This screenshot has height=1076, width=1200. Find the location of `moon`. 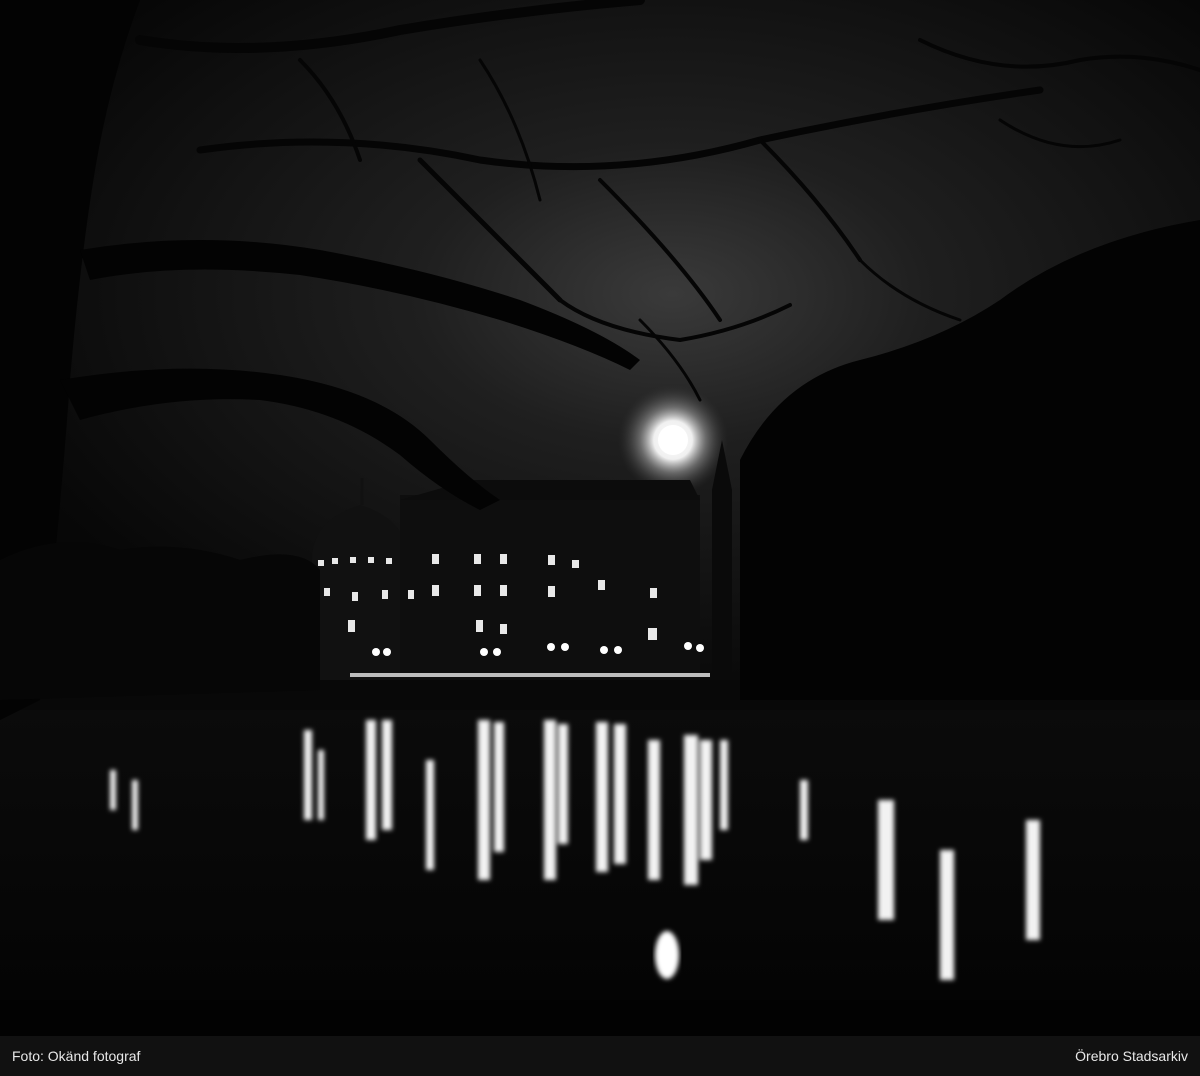

moon is located at coordinates (673, 440).